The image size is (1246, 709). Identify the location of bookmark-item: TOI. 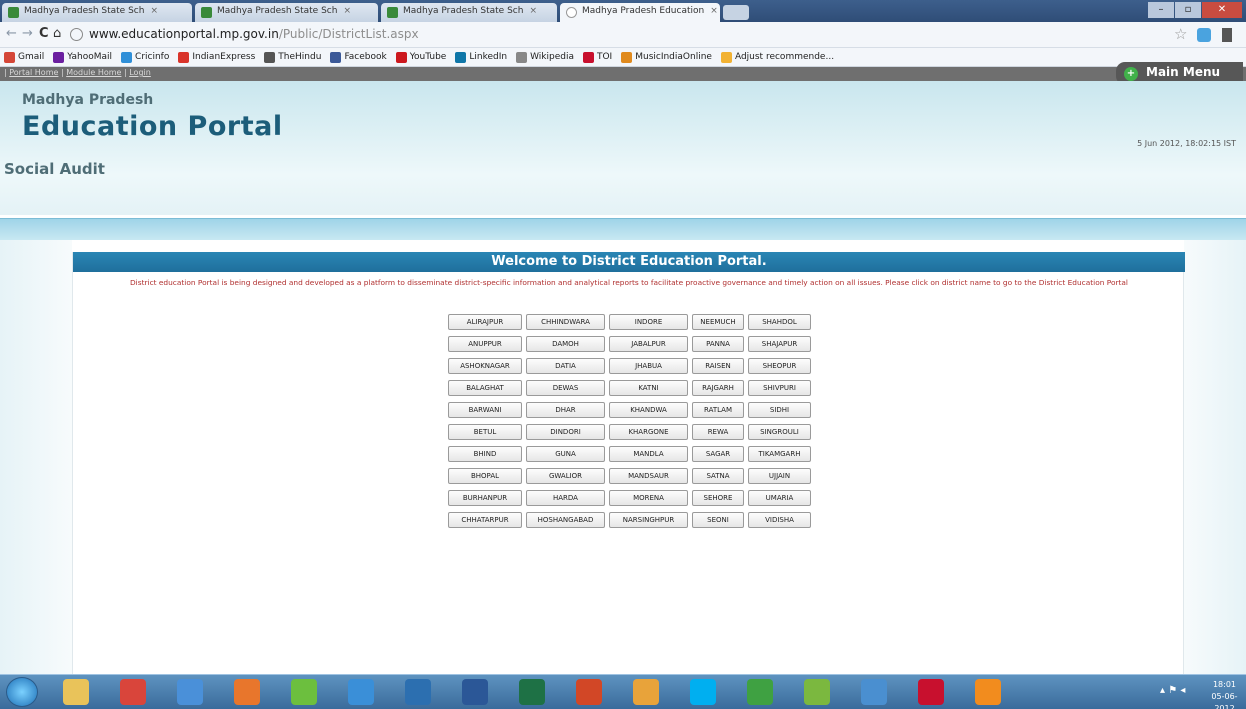
(597, 57).